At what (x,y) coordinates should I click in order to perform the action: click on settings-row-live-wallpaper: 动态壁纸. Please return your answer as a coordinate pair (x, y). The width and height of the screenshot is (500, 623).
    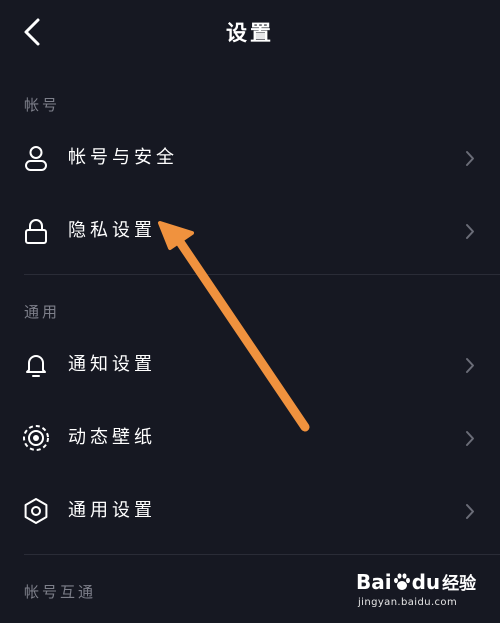
    Looking at the image, I should click on (250, 438).